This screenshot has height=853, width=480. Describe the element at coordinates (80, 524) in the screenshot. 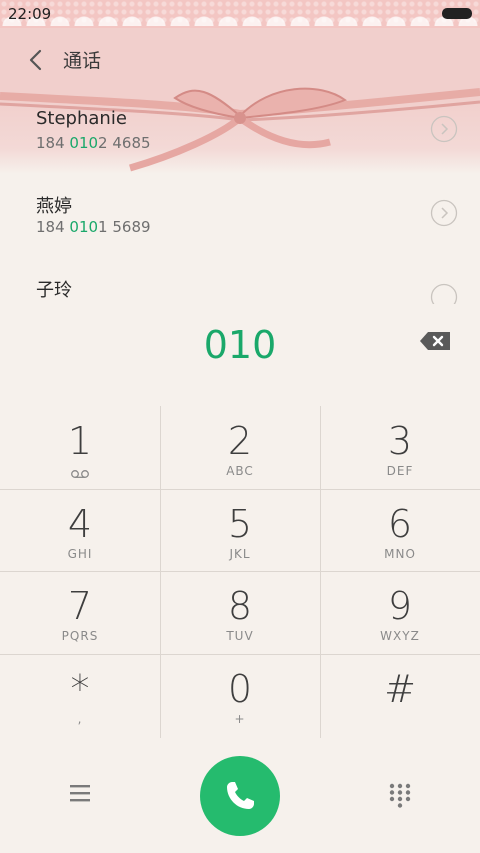

I see `key-digit: 4` at that location.